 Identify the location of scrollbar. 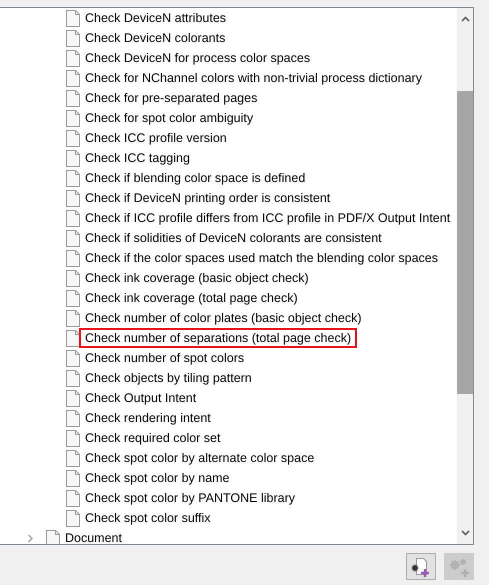
(465, 276).